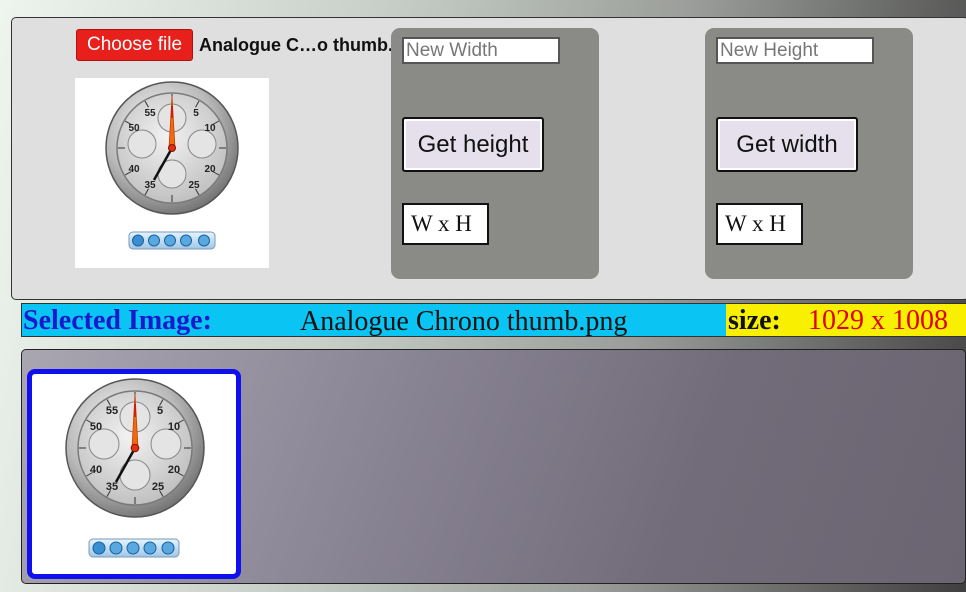  I want to click on size-value: 1029 x 1008, so click(878, 320).